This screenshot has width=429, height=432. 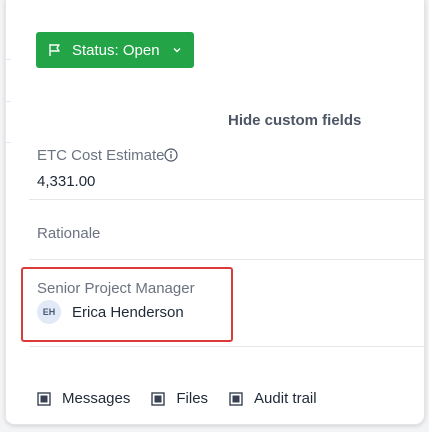 I want to click on flag-icon, so click(x=54, y=50).